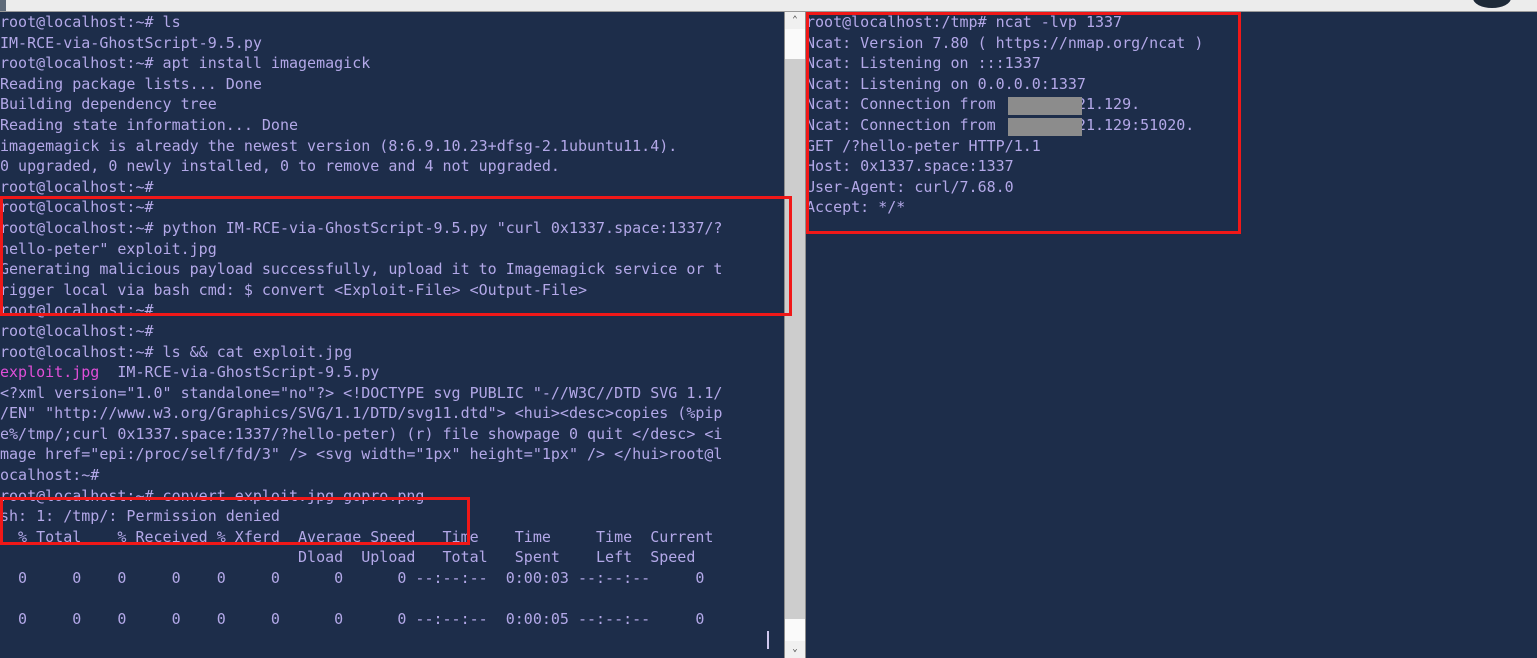 This screenshot has width=1537, height=658. What do you see at coordinates (856, 207) in the screenshot?
I see `terminal-line: Accept: */*` at bounding box center [856, 207].